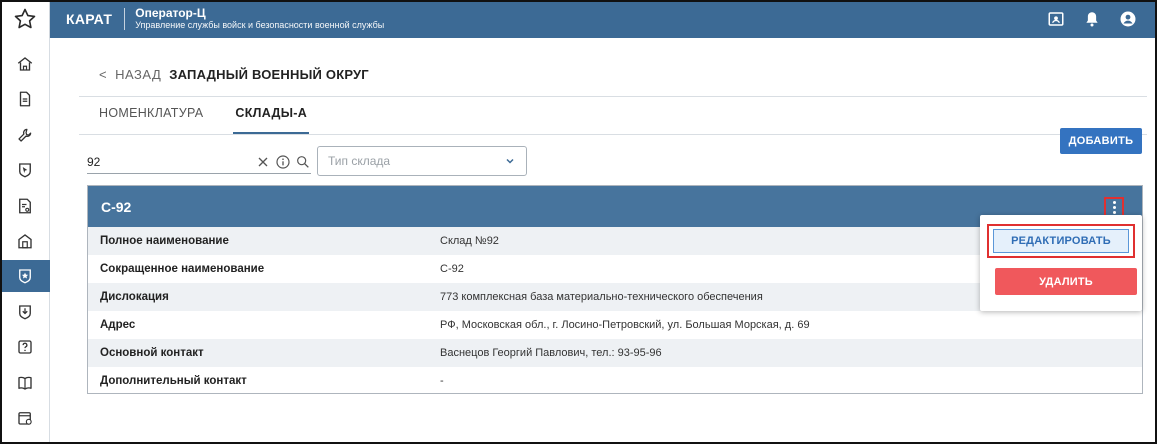 The width and height of the screenshot is (1157, 444). I want to click on sidebar-item-documents, so click(25, 99).